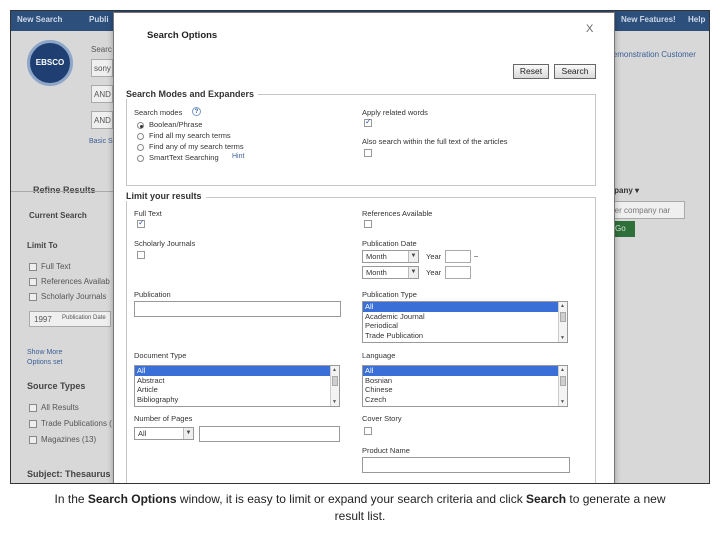 The height and width of the screenshot is (540, 720). I want to click on publication-label: Publication, so click(152, 294).